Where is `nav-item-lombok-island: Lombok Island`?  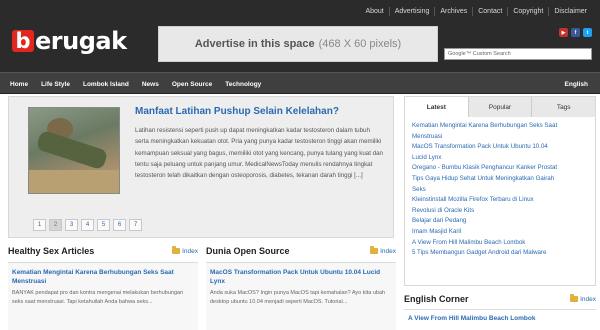
nav-item-lombok-island: Lombok Island is located at coordinates (106, 84).